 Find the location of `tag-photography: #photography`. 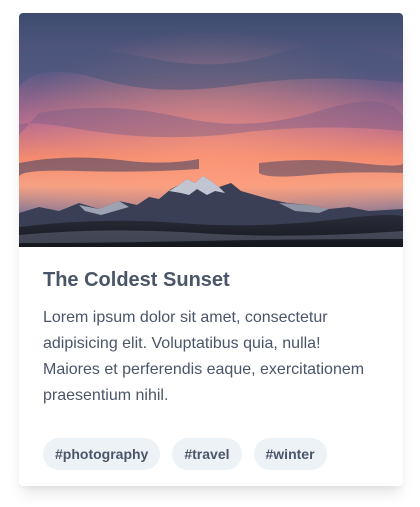

tag-photography: #photography is located at coordinates (102, 454).